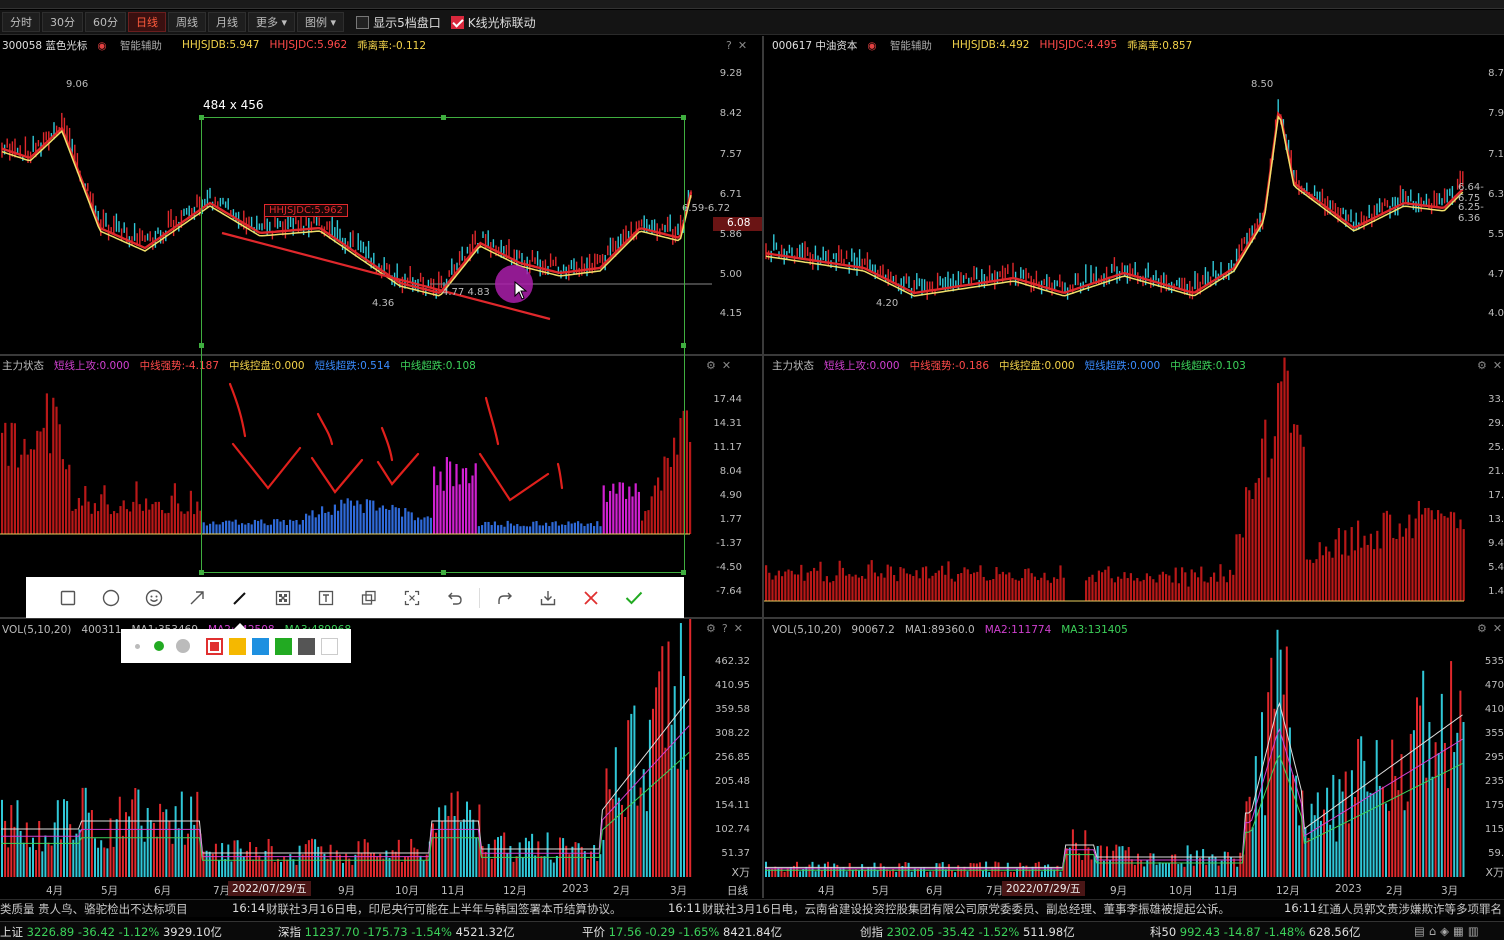 Image resolution: width=1504 pixels, height=940 pixels. I want to click on pen-tool, so click(239, 598).